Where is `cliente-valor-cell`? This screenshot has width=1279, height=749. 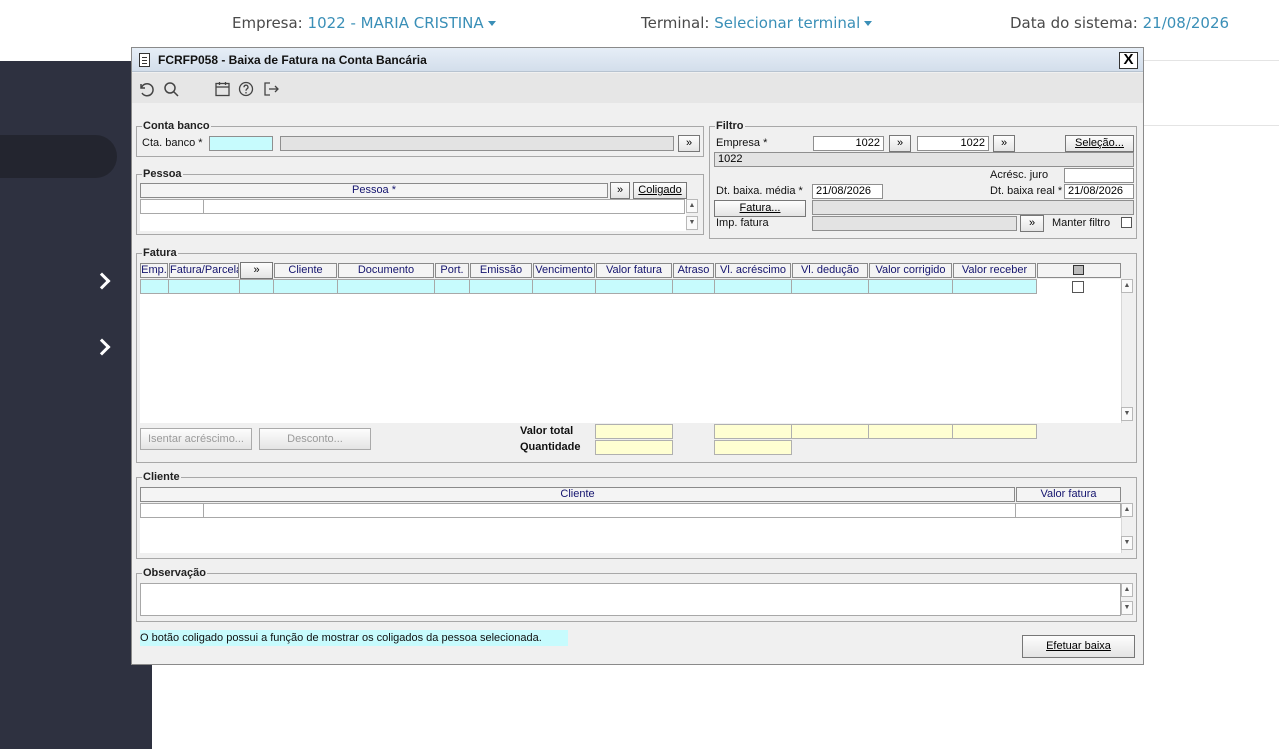
cliente-valor-cell is located at coordinates (1068, 510).